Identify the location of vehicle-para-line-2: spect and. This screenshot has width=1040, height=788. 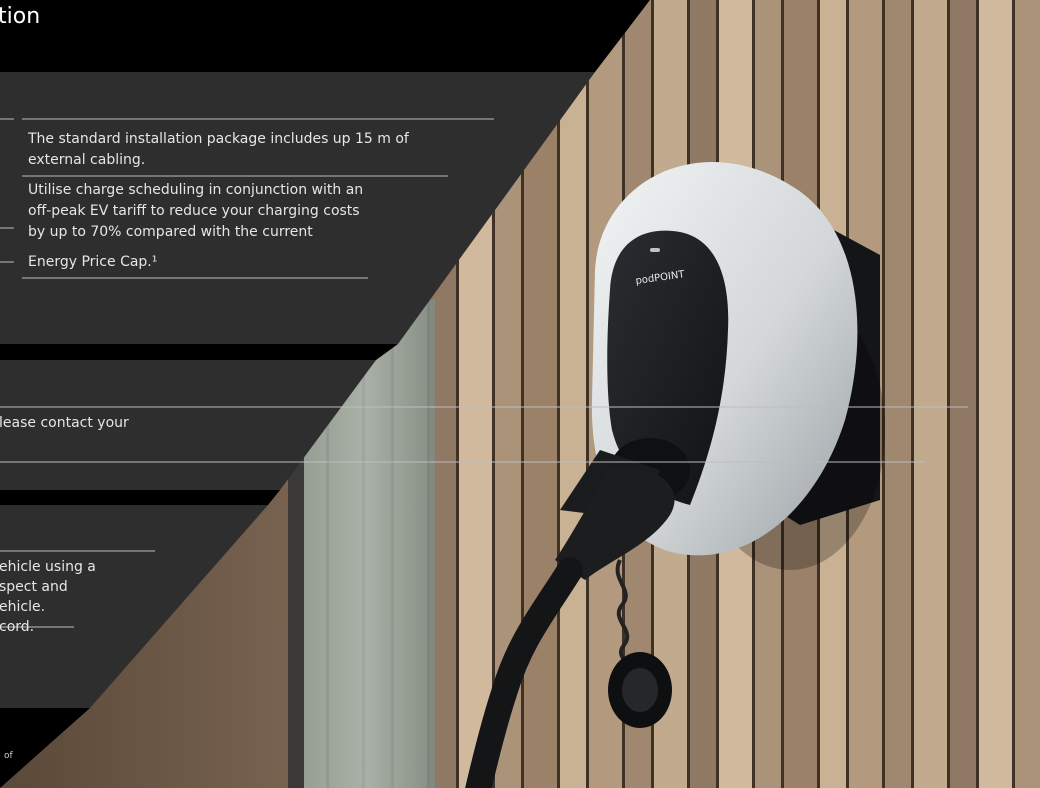
(34, 587).